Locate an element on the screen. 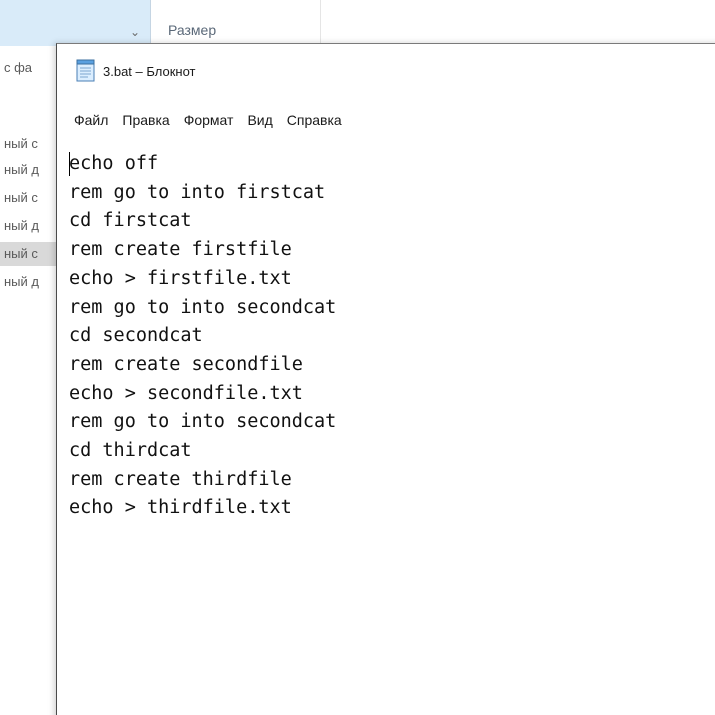 The width and height of the screenshot is (715, 715). chevron-down-icon: ⌄ is located at coordinates (138, 32).